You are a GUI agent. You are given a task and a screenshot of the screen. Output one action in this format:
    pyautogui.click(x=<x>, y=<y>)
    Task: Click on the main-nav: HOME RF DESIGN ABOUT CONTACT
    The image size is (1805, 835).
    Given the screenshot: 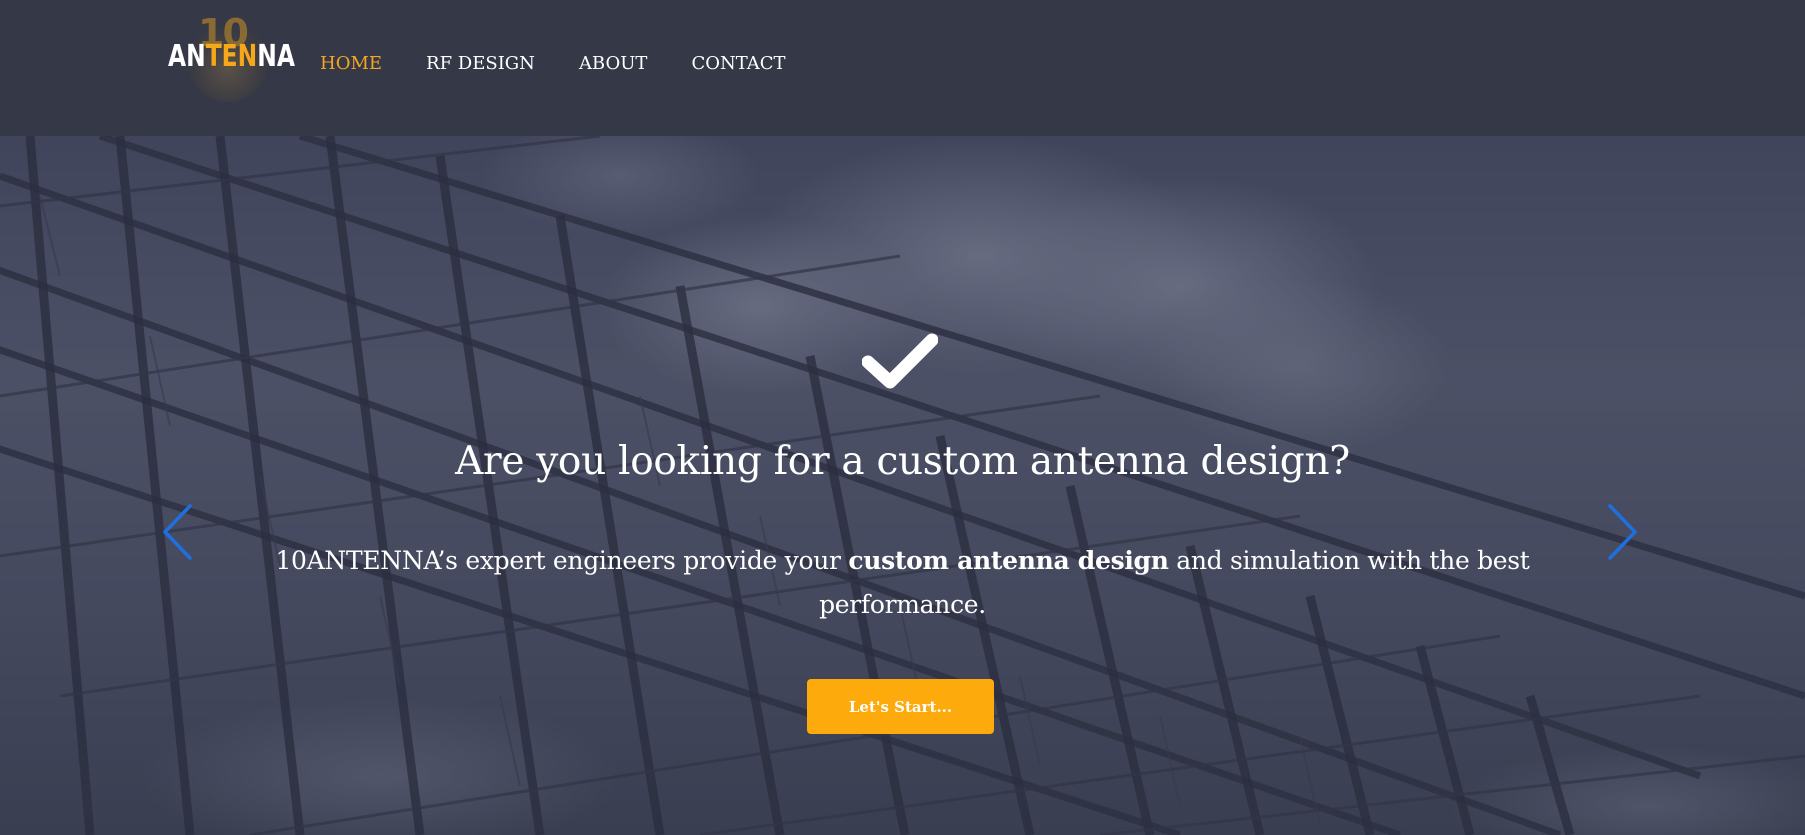 What is the action you would take?
    pyautogui.click(x=575, y=64)
    